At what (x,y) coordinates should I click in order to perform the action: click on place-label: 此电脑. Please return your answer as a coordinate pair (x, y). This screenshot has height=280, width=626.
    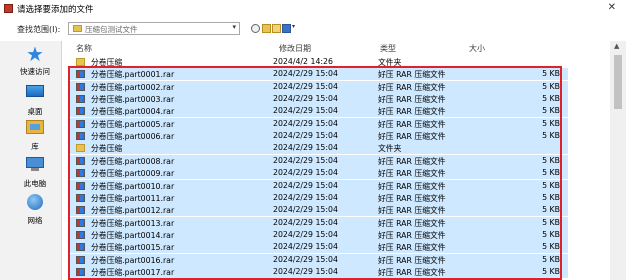
    Looking at the image, I should click on (35, 183).